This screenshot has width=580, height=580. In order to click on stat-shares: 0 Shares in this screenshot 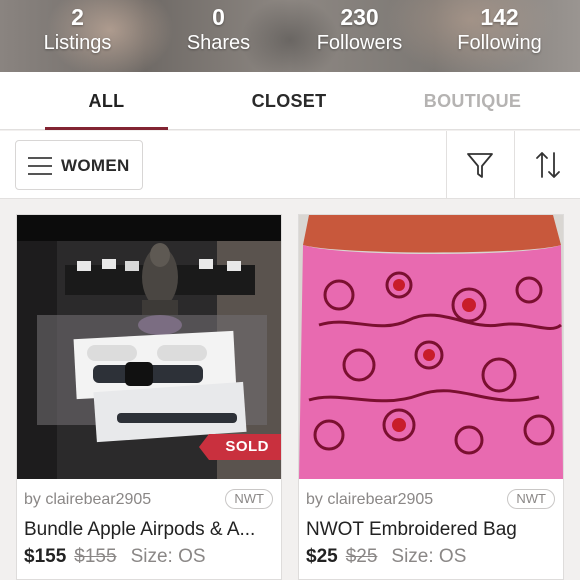, I will do `click(218, 30)`.